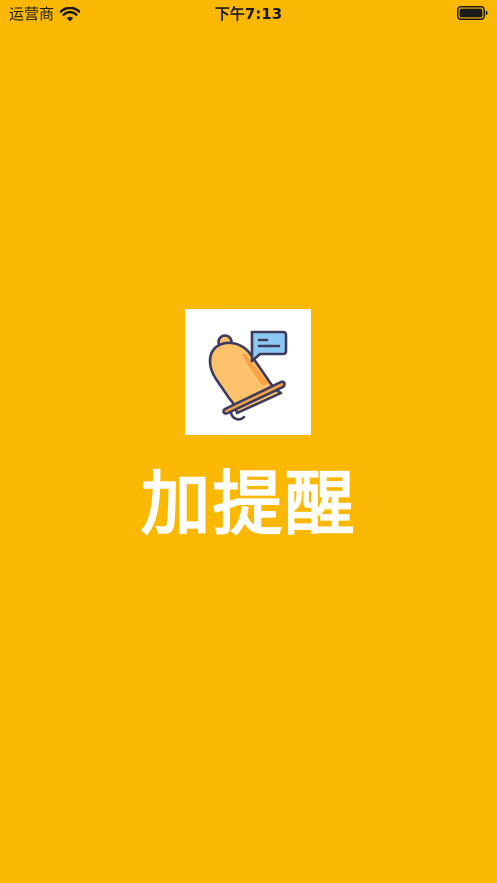 The image size is (497, 883). What do you see at coordinates (248, 504) in the screenshot?
I see `app-name: 加提醒` at bounding box center [248, 504].